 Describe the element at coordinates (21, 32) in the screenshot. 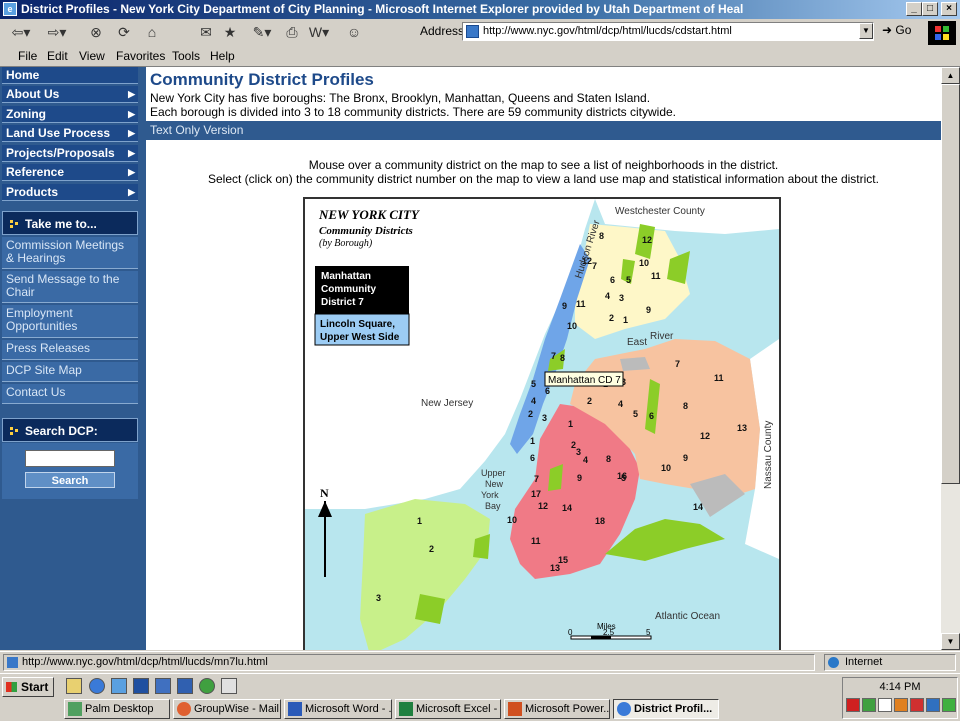

I see `back-arrow-icon: ⇦▾` at that location.